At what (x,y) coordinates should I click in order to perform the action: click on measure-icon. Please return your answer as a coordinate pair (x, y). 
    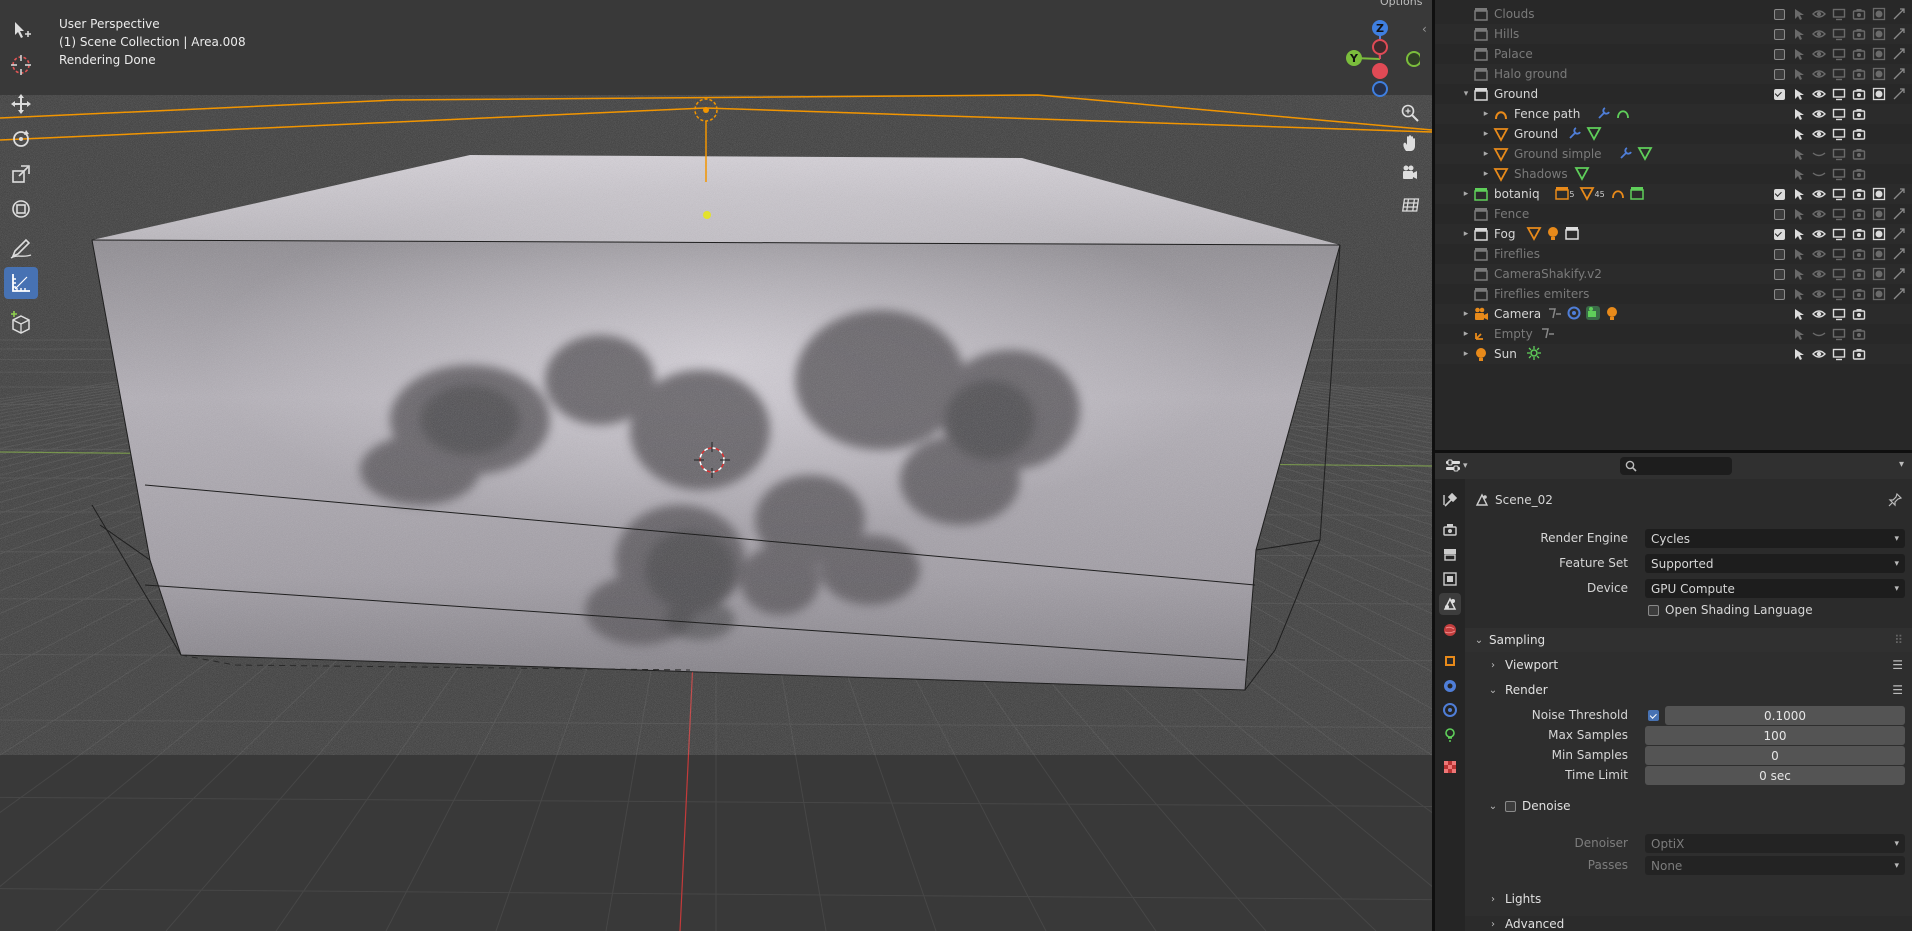
    Looking at the image, I should click on (21, 283).